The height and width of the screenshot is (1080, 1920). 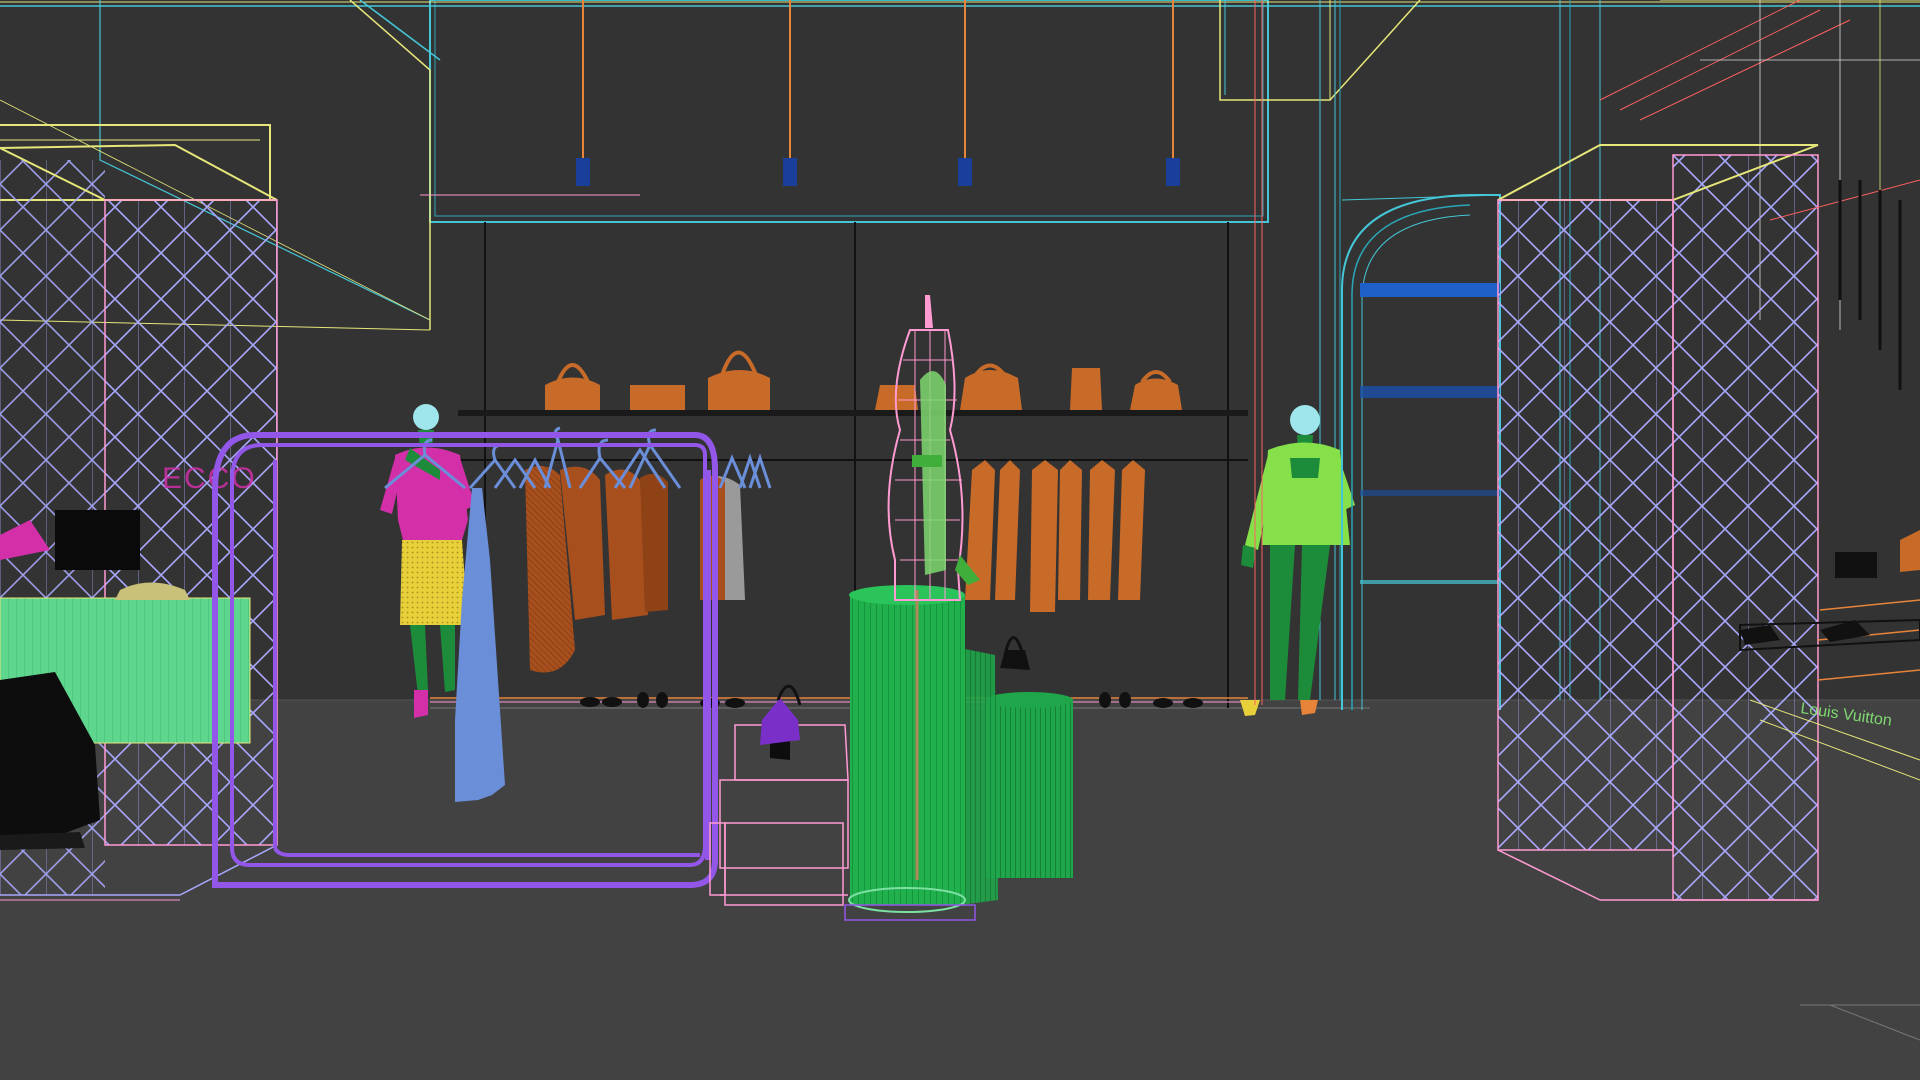 I want to click on left-store-sign: ECCO, so click(x=209, y=478).